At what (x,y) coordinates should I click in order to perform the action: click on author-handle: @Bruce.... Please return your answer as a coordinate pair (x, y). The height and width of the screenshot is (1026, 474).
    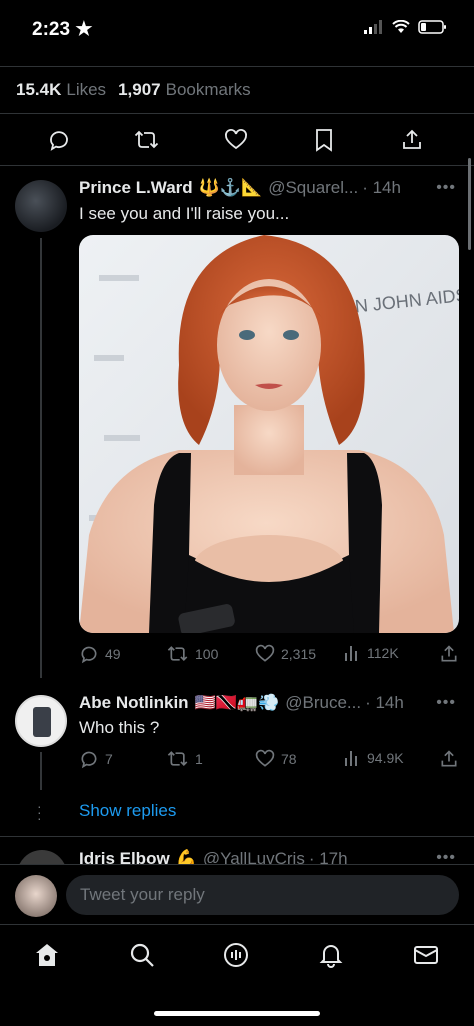
    Looking at the image, I should click on (323, 703).